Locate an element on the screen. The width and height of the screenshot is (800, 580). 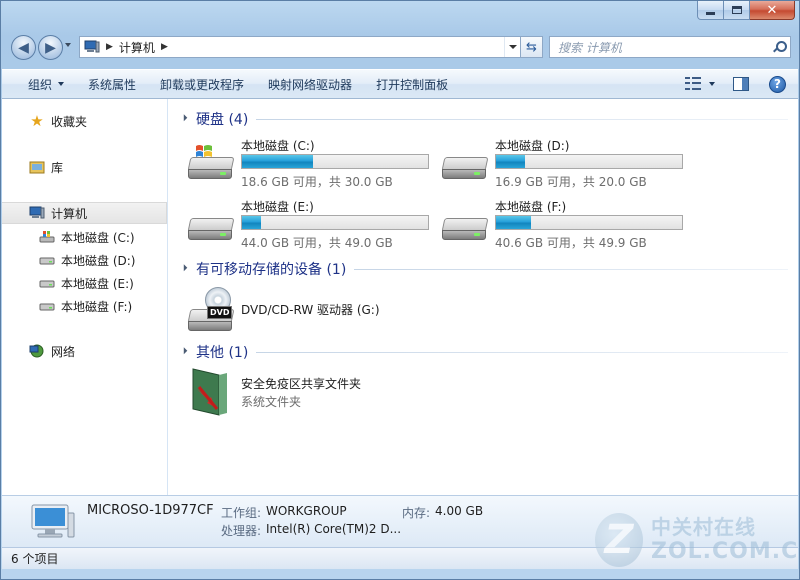
group-title: 硬盘 (4) is located at coordinates (222, 120).